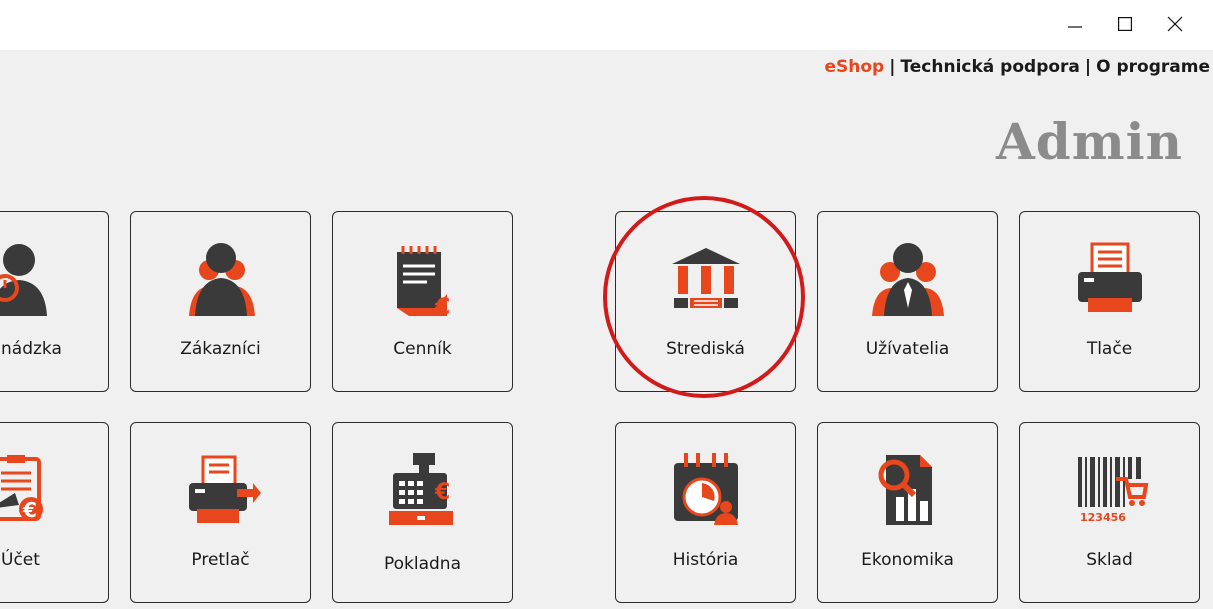 Image resolution: width=1213 pixels, height=609 pixels. I want to click on tile-historia: História, so click(705, 512).